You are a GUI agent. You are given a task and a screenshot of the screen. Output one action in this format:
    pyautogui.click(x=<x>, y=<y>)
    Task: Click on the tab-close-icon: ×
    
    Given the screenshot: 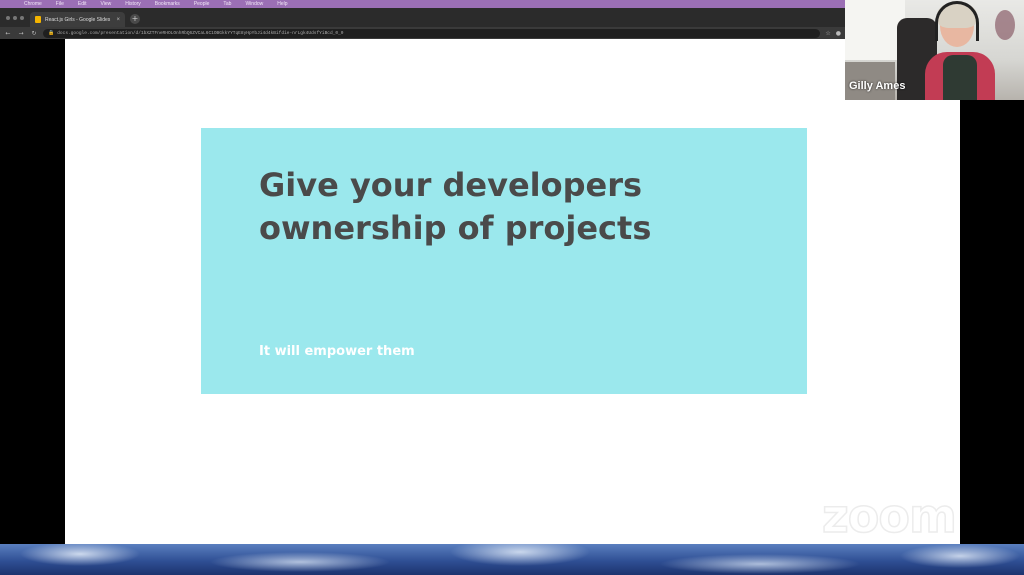 What is the action you would take?
    pyautogui.click(x=118, y=20)
    